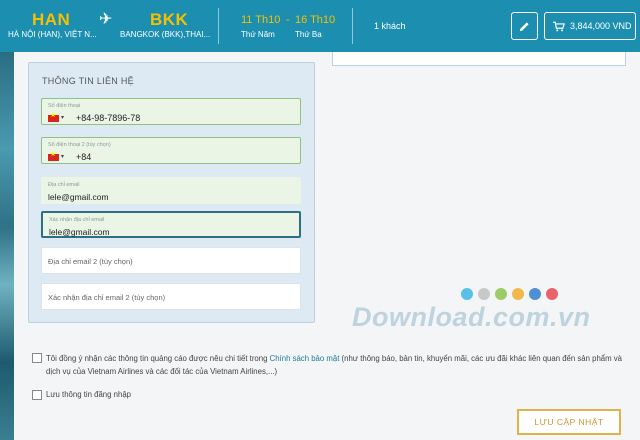 This screenshot has width=640, height=440. I want to click on email2-field: Địa chỉ email 2 (tùy chọn), so click(171, 260).